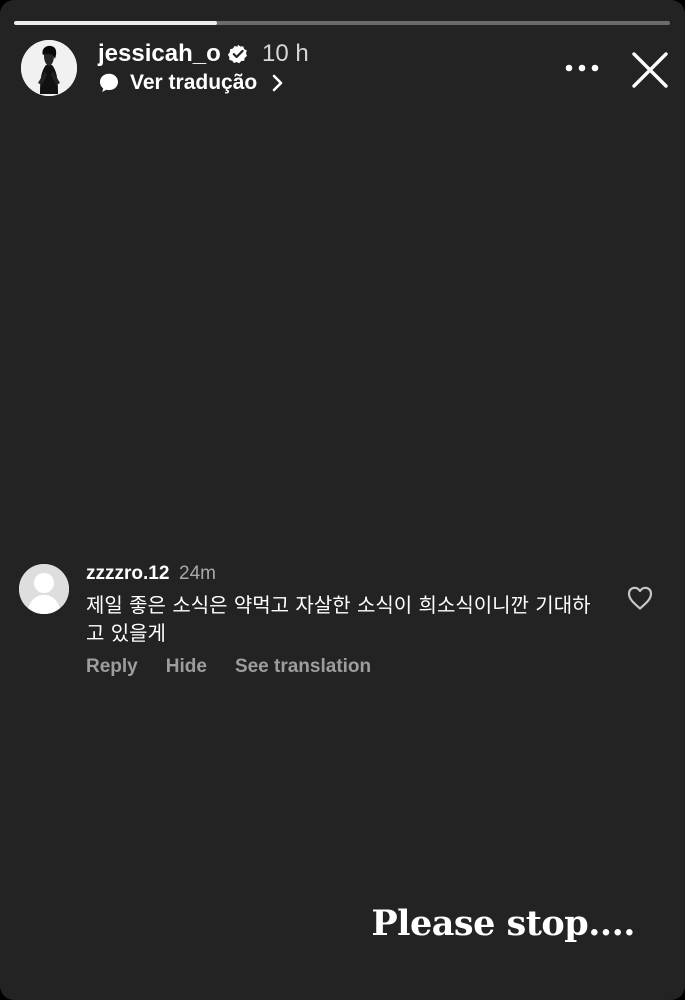 The height and width of the screenshot is (1000, 685). What do you see at coordinates (303, 667) in the screenshot?
I see `see-translation-button: See translation` at bounding box center [303, 667].